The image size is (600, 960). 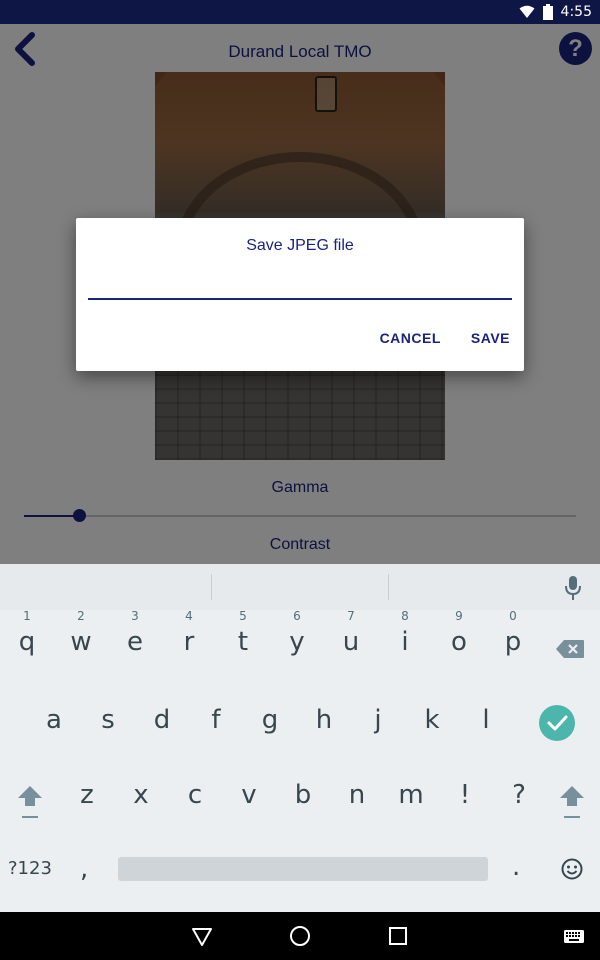 What do you see at coordinates (243, 642) in the screenshot?
I see `key-label: t` at bounding box center [243, 642].